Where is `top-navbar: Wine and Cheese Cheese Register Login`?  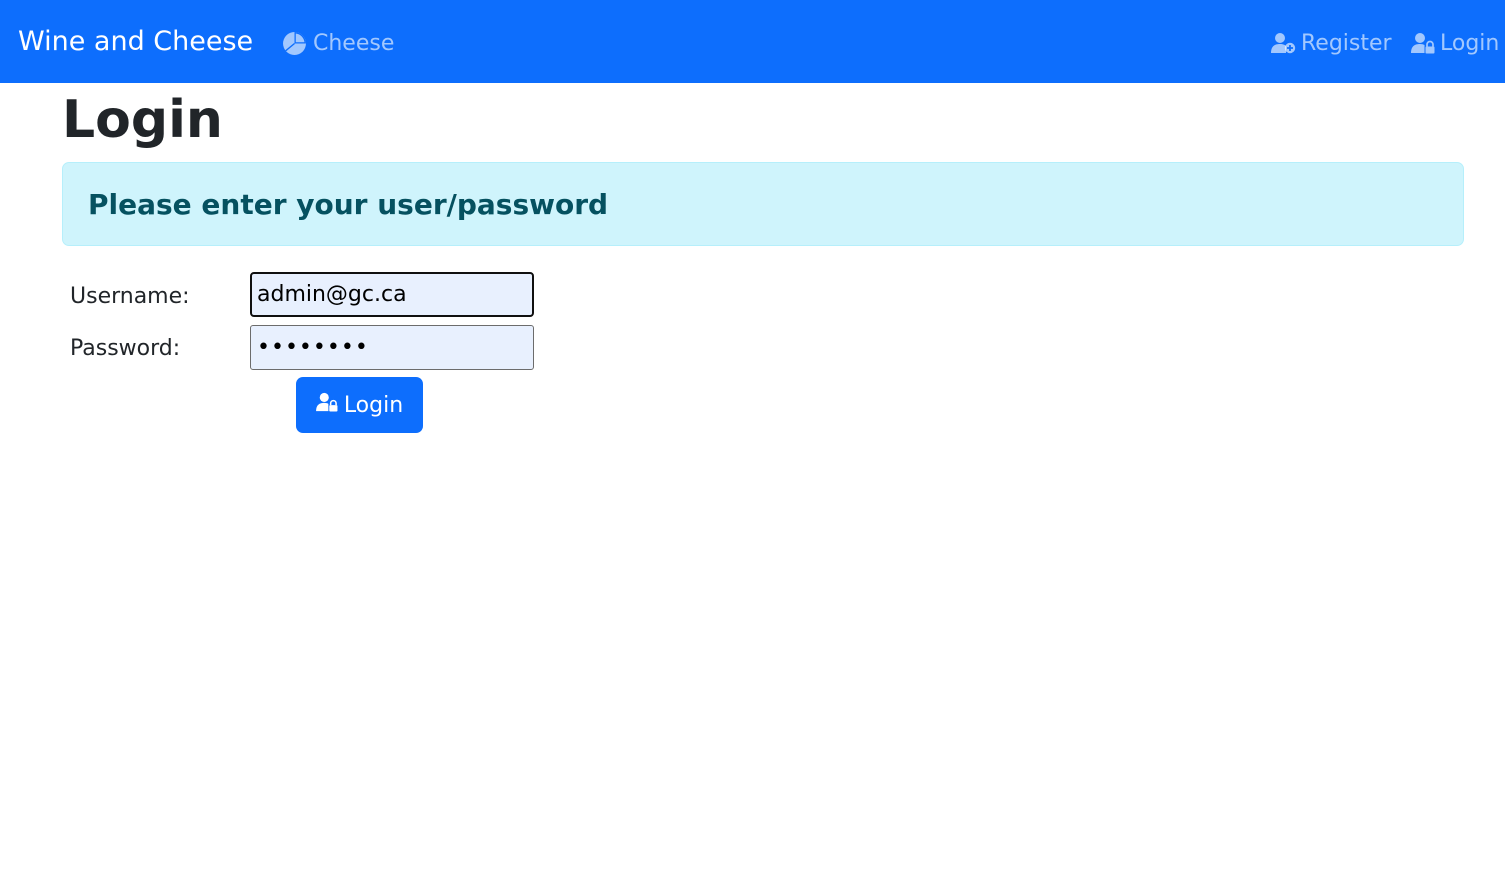 top-navbar: Wine and Cheese Cheese Register Login is located at coordinates (752, 41).